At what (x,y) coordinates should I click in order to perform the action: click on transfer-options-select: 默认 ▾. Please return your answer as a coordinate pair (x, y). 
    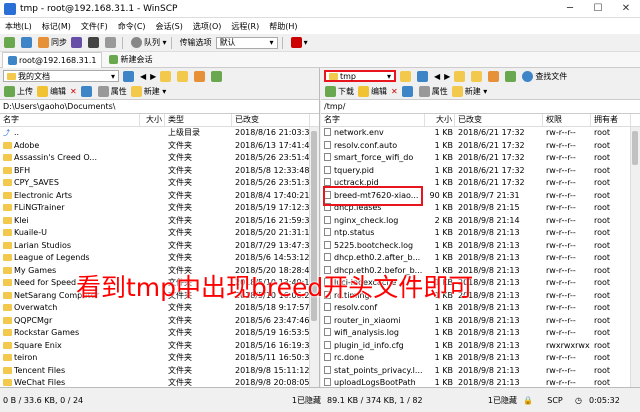
    Looking at the image, I should click on (246, 42).